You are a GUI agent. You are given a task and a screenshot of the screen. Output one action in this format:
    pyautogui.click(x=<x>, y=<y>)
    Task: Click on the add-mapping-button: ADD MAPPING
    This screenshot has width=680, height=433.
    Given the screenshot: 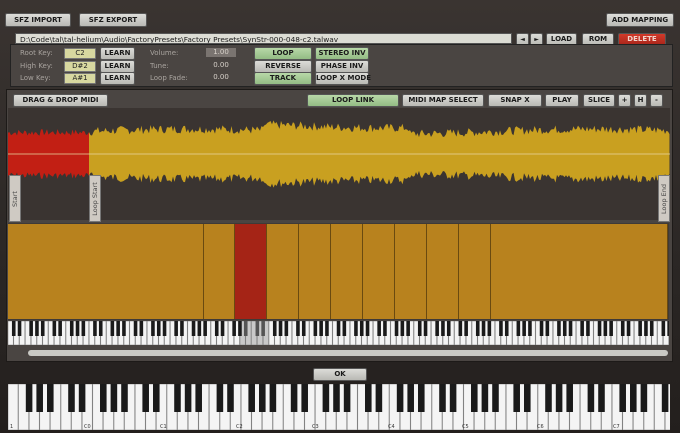 What is the action you would take?
    pyautogui.click(x=640, y=20)
    